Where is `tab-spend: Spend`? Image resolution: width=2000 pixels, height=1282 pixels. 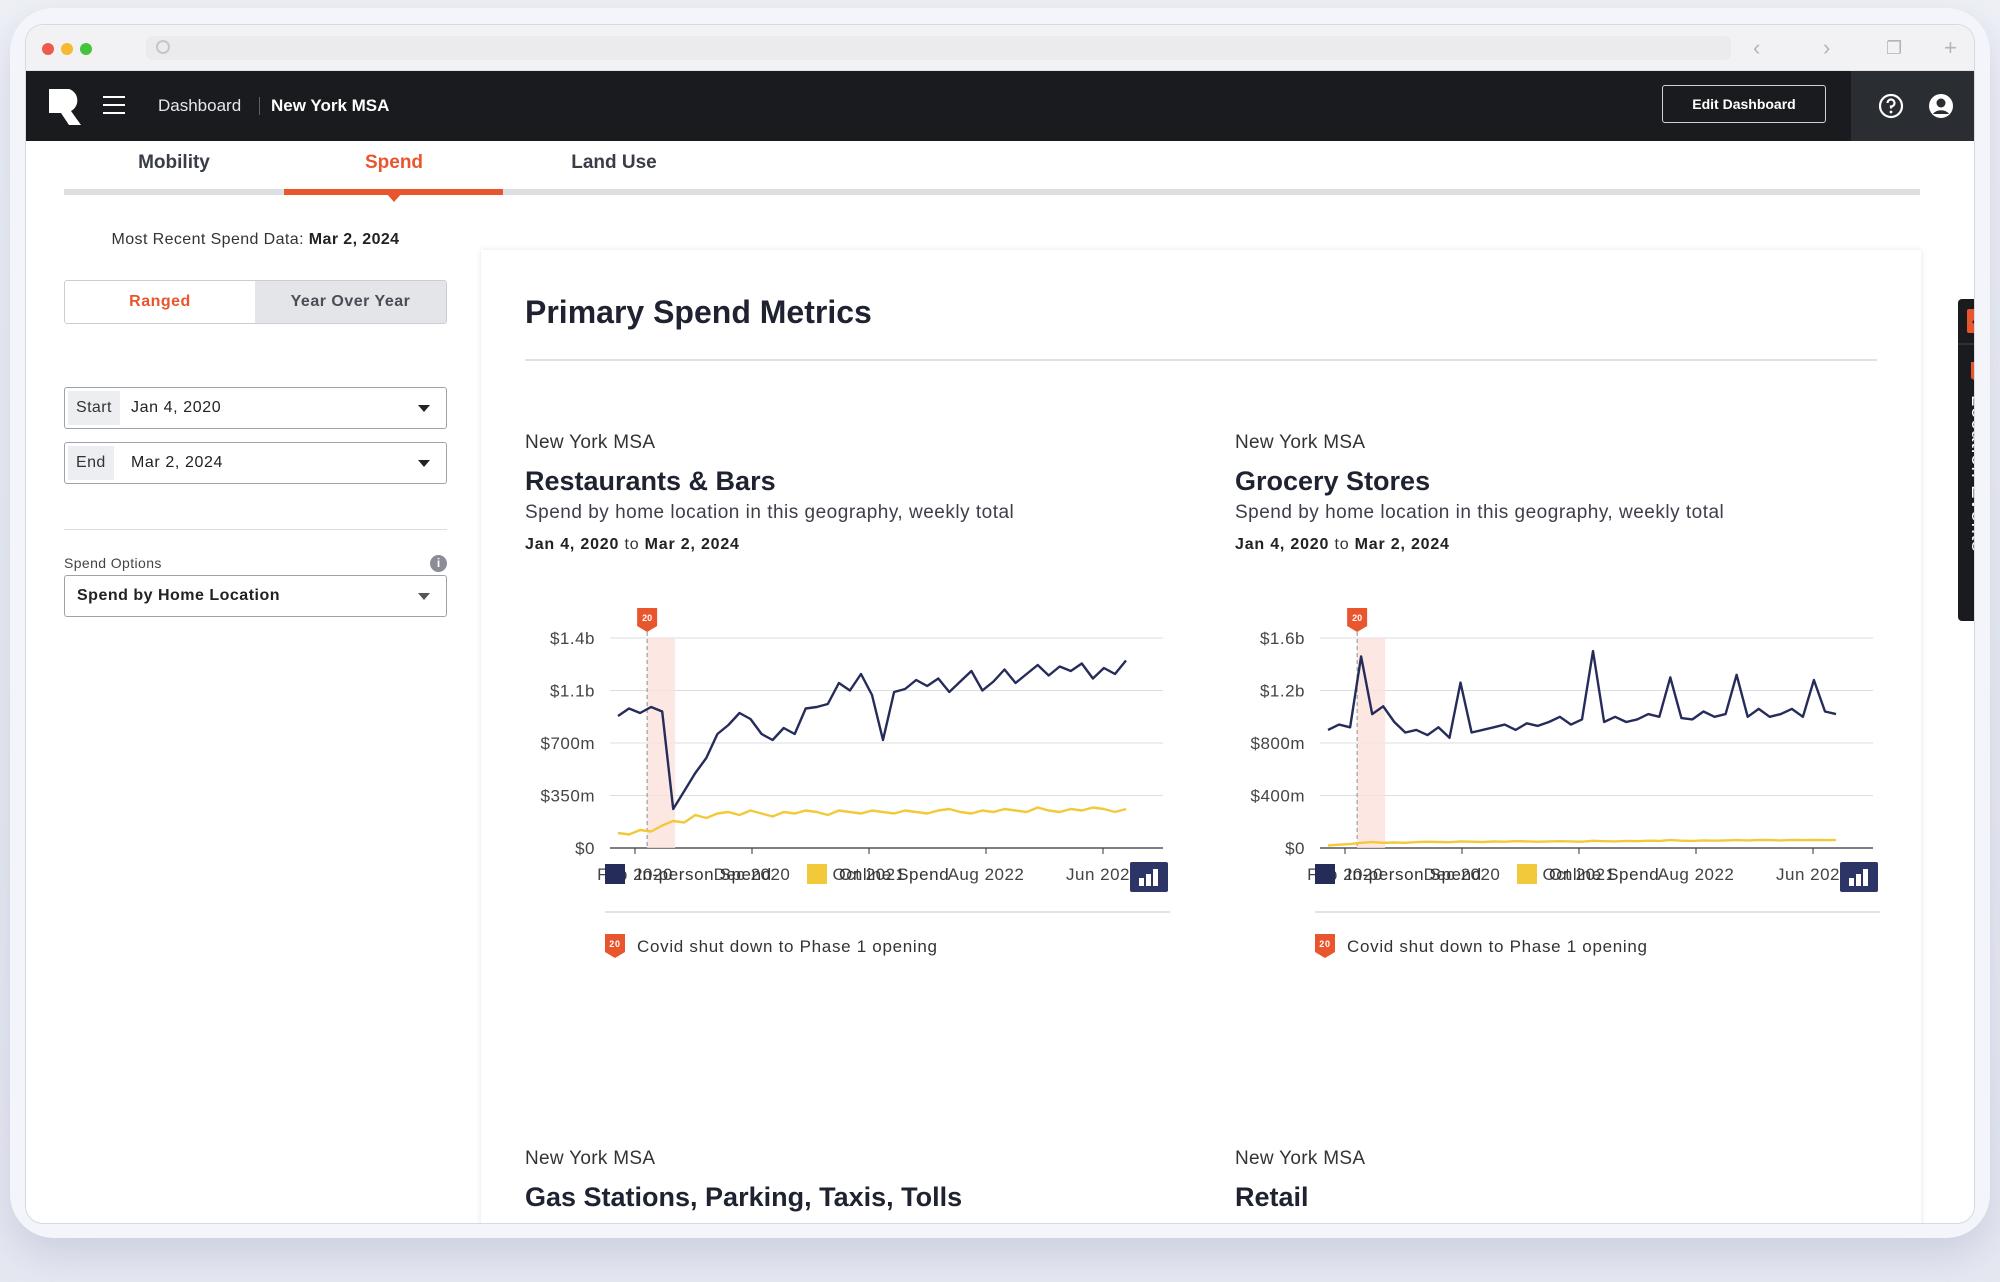 tab-spend: Spend is located at coordinates (394, 165).